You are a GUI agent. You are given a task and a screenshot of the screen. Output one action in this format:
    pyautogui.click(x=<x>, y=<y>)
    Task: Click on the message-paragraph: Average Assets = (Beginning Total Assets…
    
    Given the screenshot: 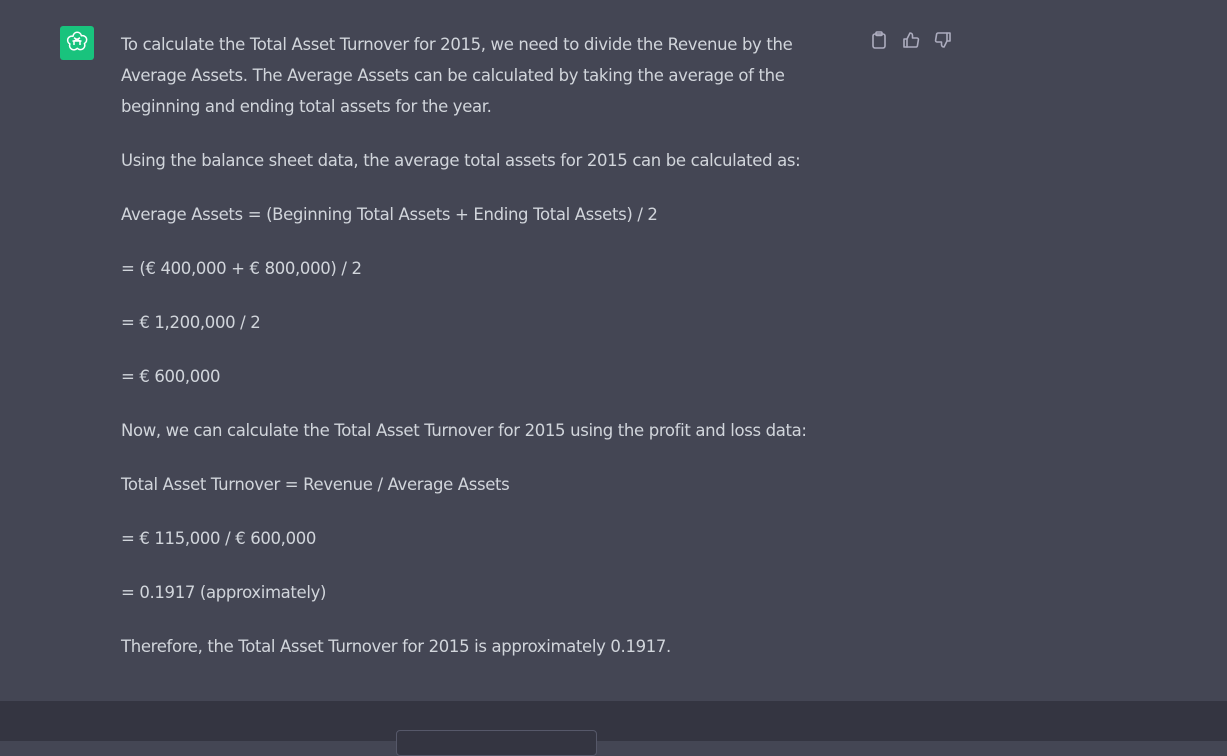 What is the action you would take?
    pyautogui.click(x=389, y=214)
    